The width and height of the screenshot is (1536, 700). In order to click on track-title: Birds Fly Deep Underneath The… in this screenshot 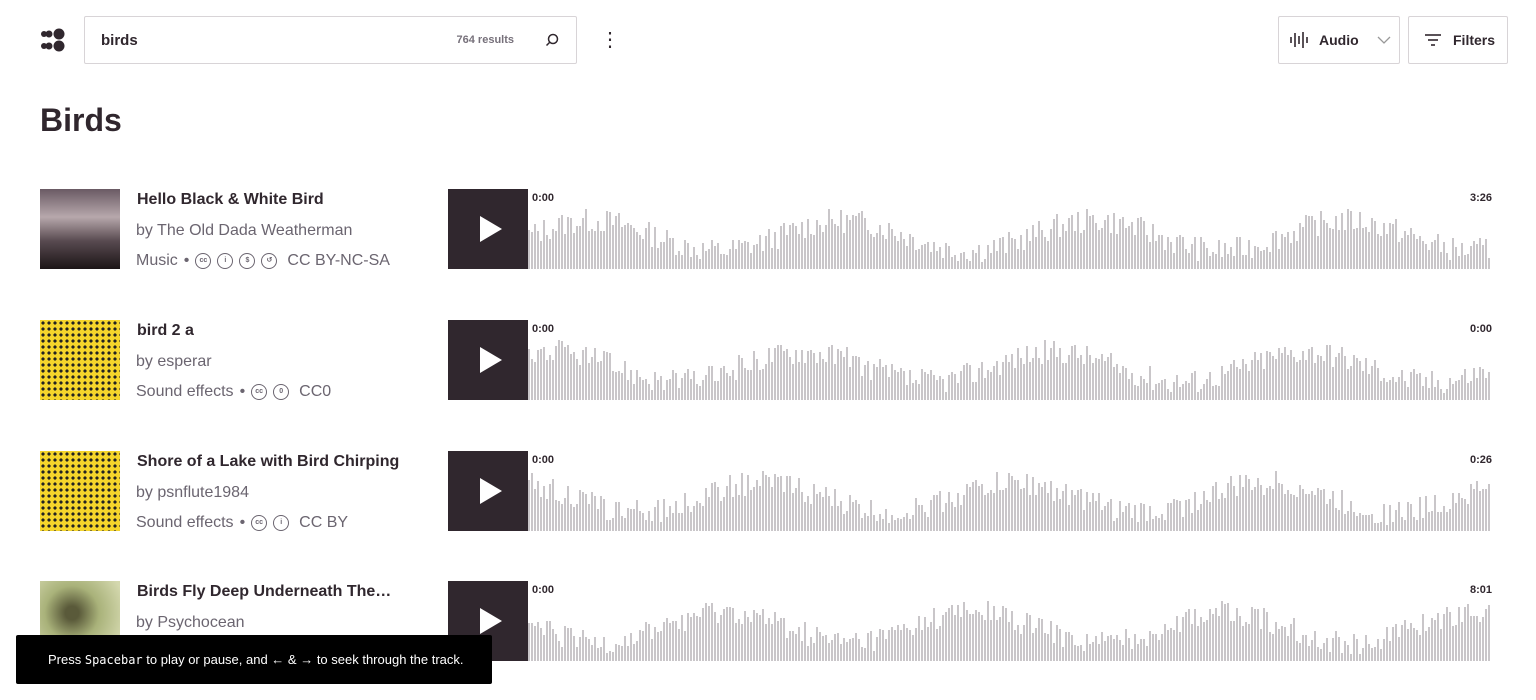, I will do `click(264, 592)`.